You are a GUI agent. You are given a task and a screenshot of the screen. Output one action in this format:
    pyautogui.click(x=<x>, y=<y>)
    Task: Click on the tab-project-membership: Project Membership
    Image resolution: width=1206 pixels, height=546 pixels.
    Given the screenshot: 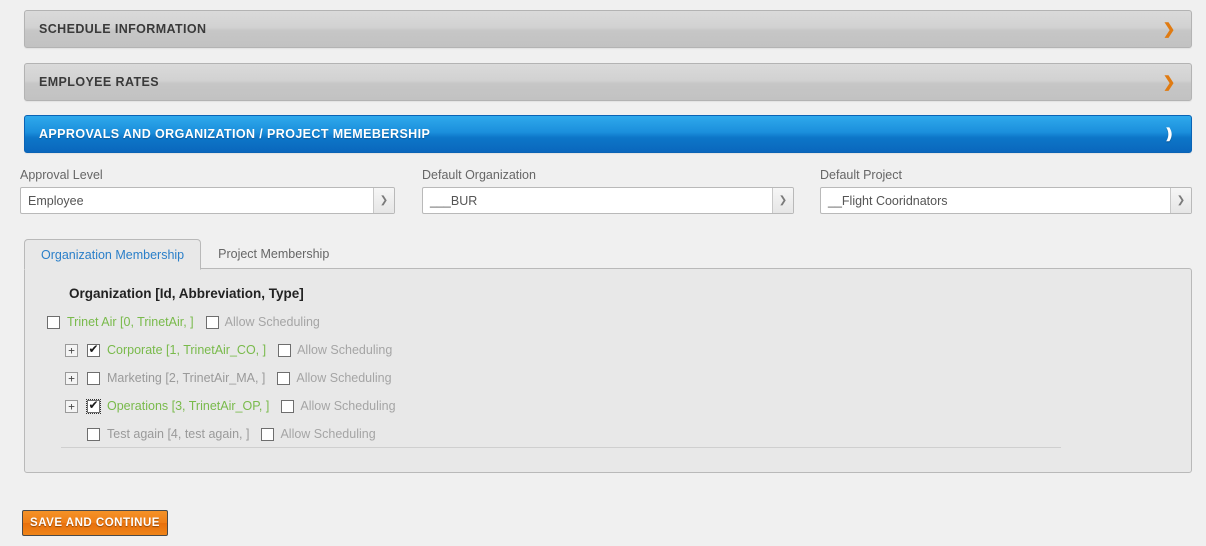 What is the action you would take?
    pyautogui.click(x=273, y=254)
    